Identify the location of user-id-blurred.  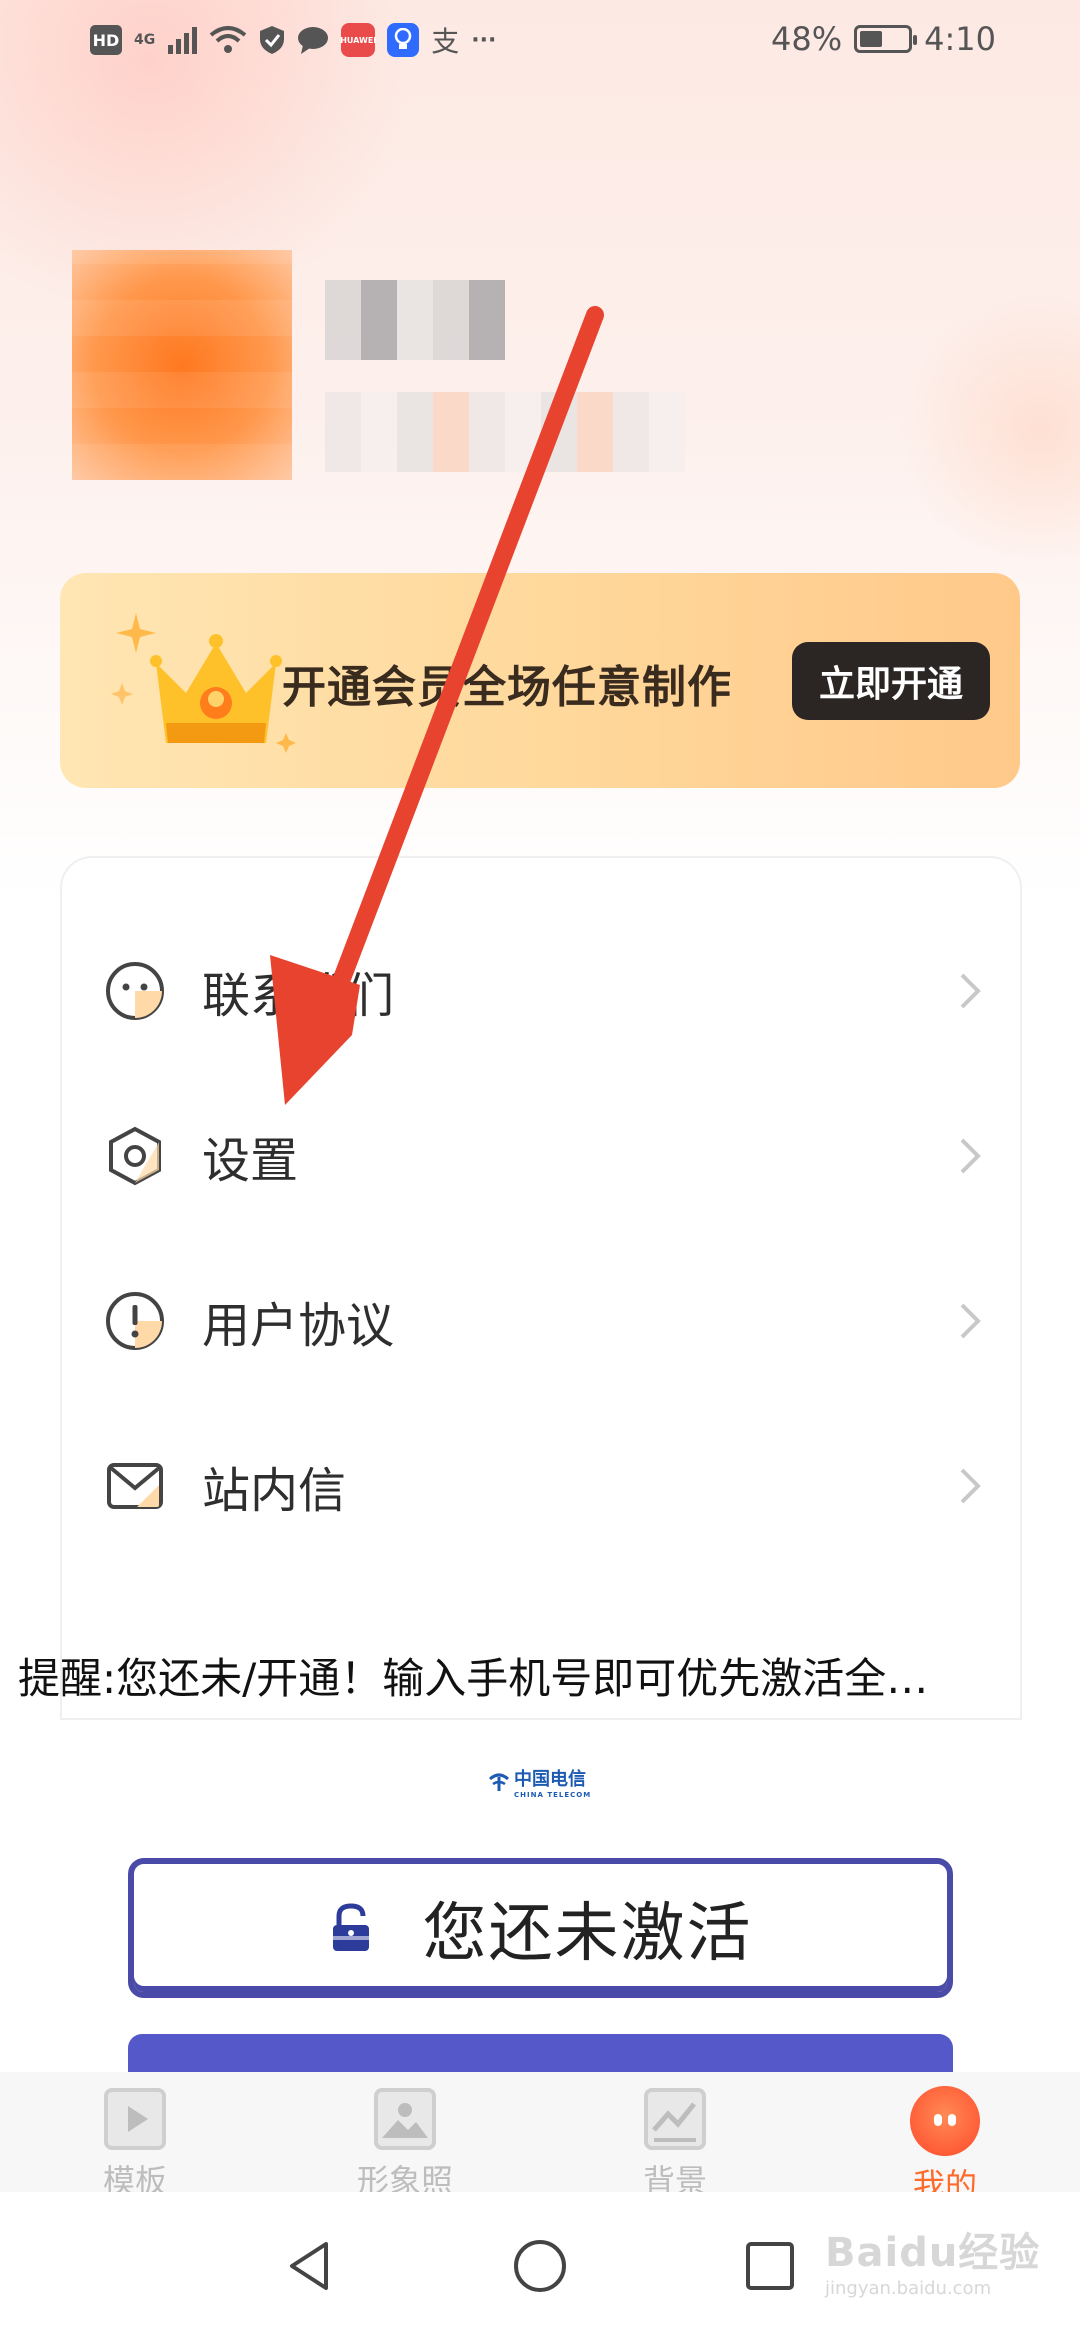
(505, 432).